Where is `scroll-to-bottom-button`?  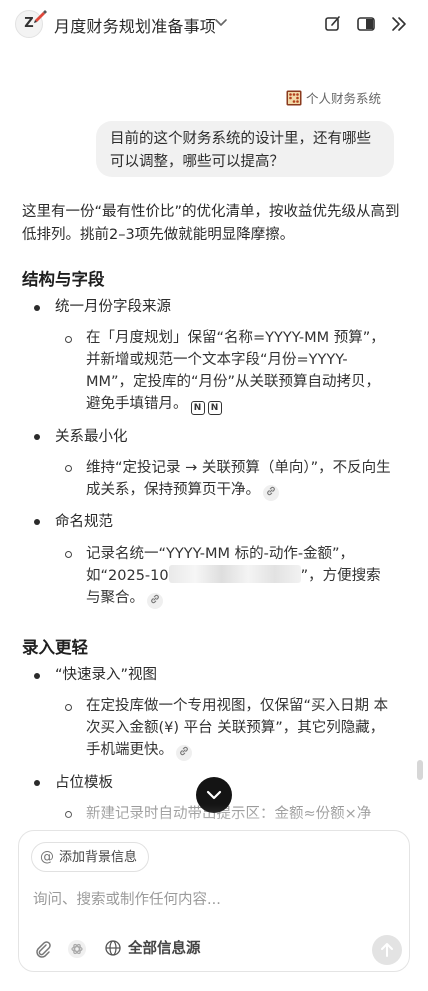
scroll-to-bottom-button is located at coordinates (214, 795).